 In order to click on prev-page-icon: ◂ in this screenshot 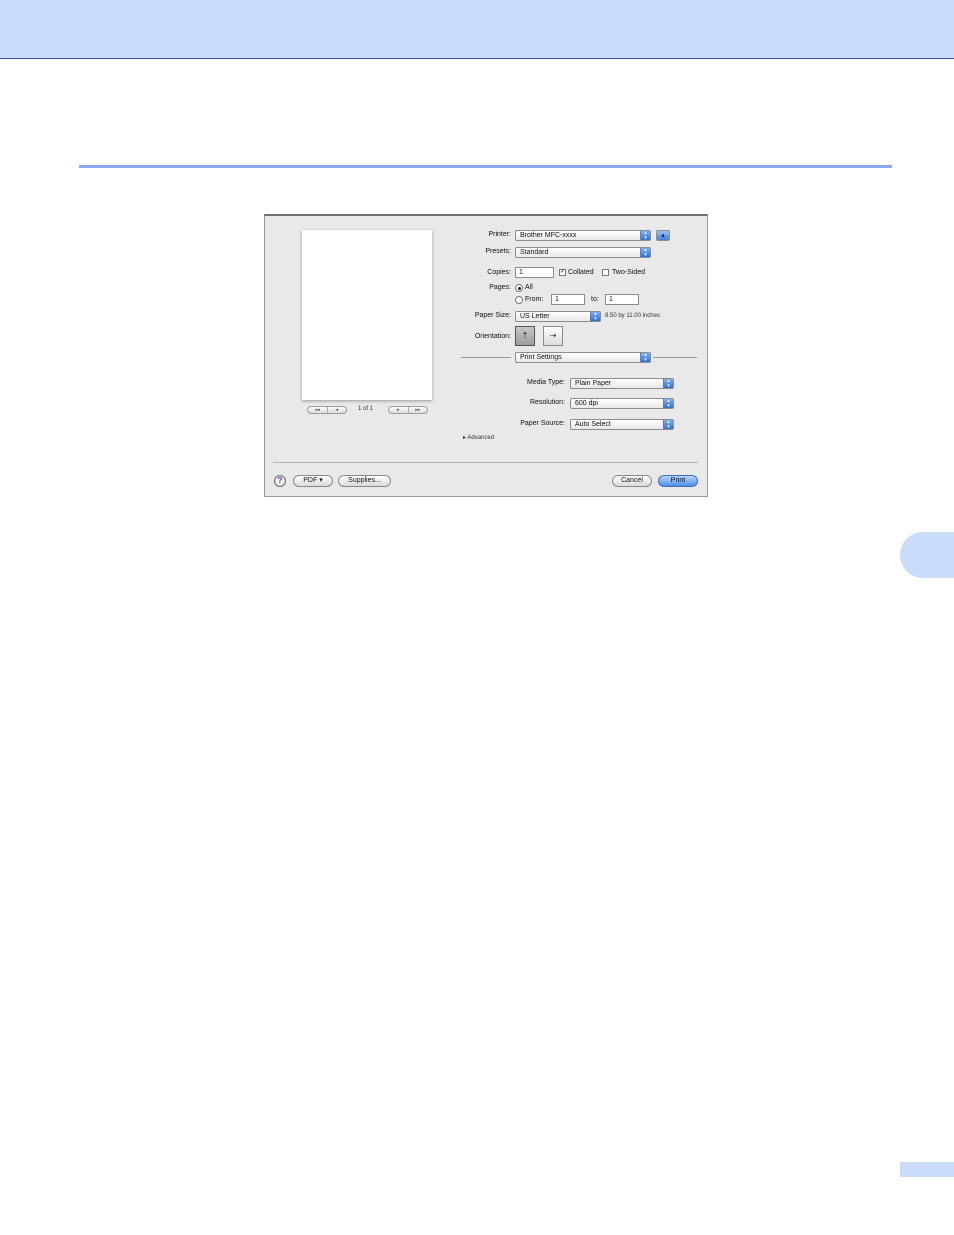, I will do `click(336, 410)`.